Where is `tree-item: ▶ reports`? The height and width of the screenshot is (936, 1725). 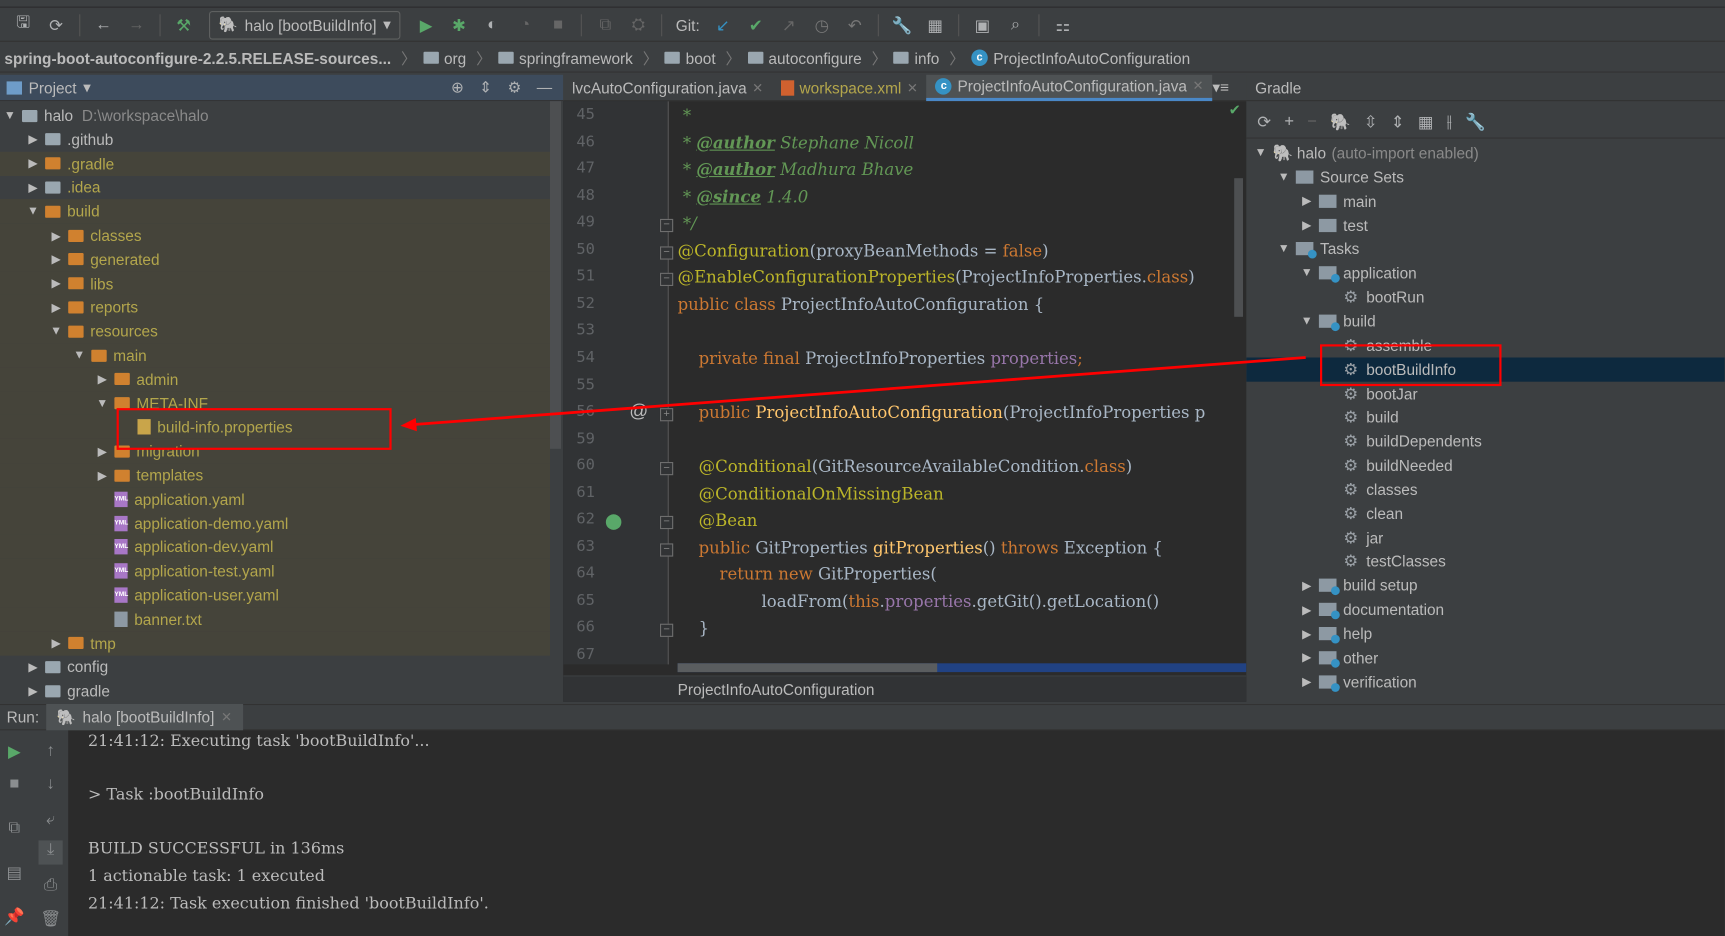
tree-item: ▶ reports is located at coordinates (275, 307).